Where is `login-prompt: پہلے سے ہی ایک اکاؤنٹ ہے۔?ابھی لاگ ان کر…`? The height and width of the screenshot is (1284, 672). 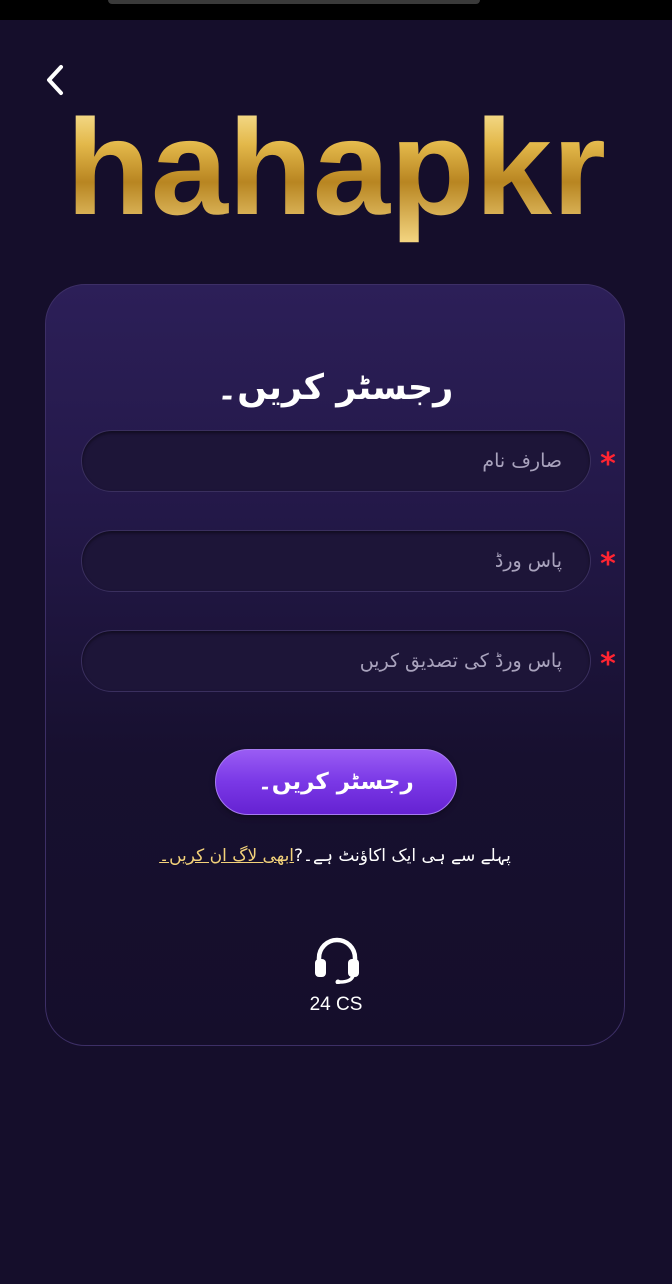 login-prompt: پہلے سے ہی ایک اکاؤنٹ ہے۔?ابھی لاگ ان کر… is located at coordinates (335, 856).